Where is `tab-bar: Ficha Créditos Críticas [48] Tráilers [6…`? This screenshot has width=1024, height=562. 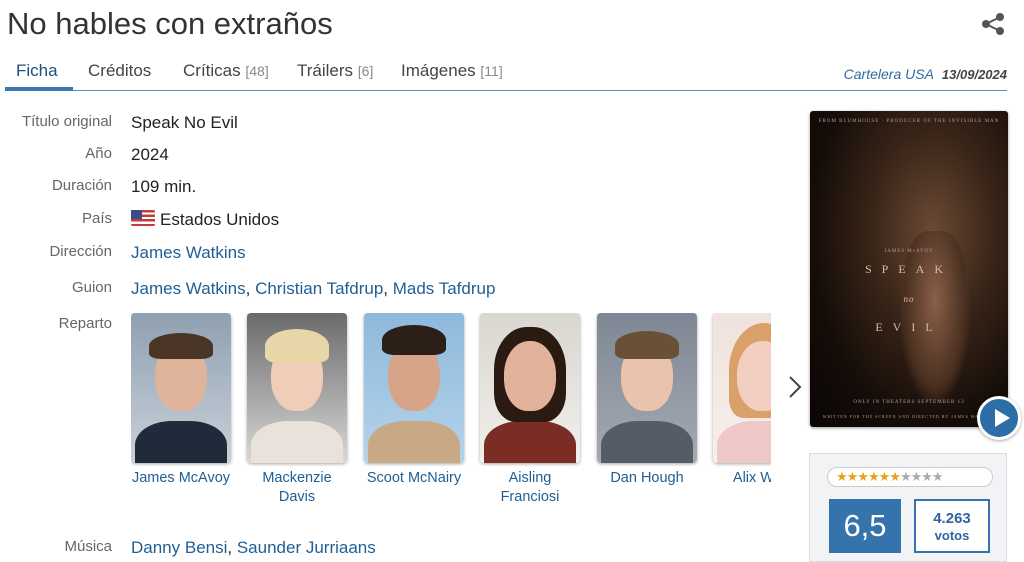 tab-bar: Ficha Créditos Críticas [48] Tráilers [6… is located at coordinates (506, 74).